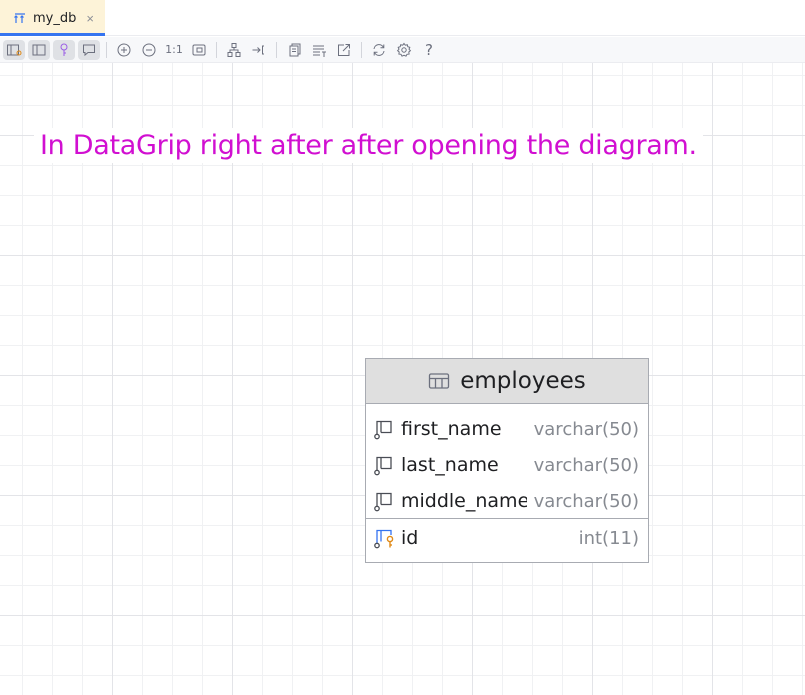 The height and width of the screenshot is (695, 805). I want to click on fit-content-icon, so click(199, 49).